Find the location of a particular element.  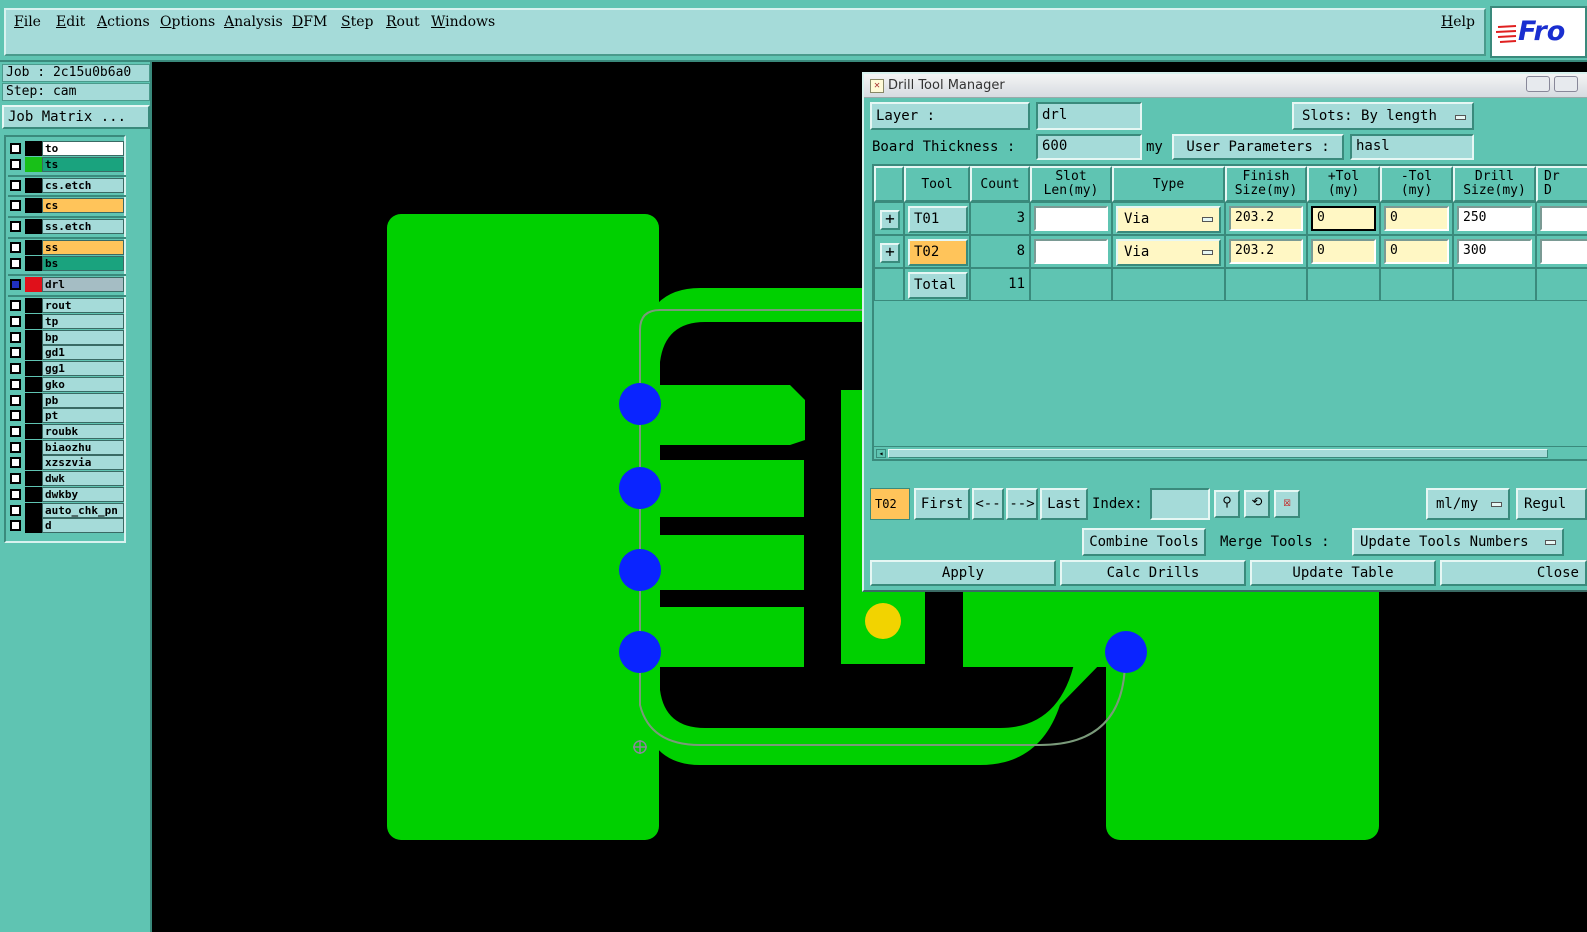

layer-row-d: d is located at coordinates (66, 525).